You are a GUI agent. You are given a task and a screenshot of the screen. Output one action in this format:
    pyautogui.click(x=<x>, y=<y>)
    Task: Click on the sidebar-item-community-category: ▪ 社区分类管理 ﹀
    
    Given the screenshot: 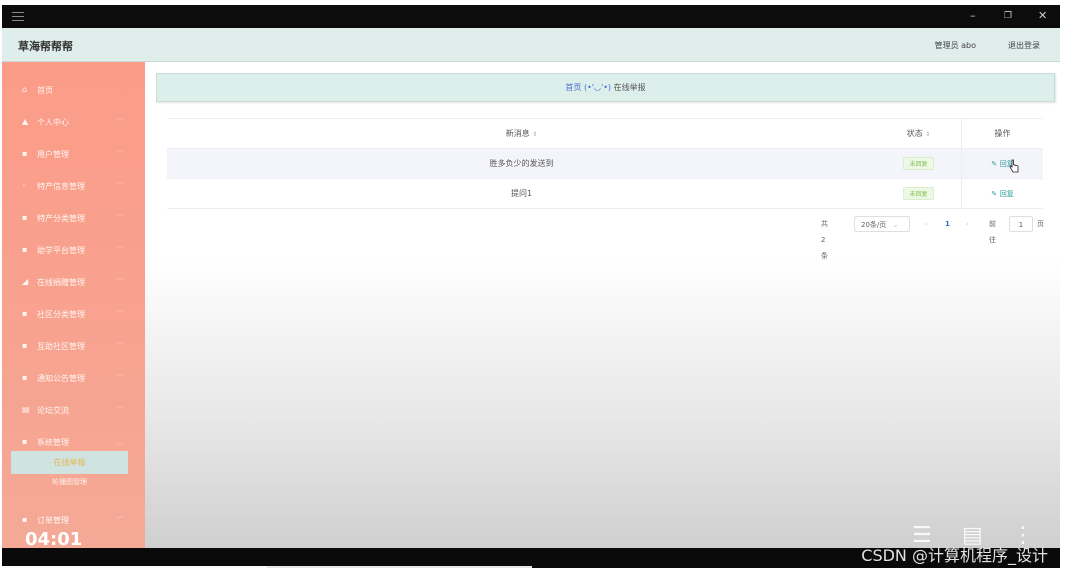 What is the action you would take?
    pyautogui.click(x=73, y=314)
    